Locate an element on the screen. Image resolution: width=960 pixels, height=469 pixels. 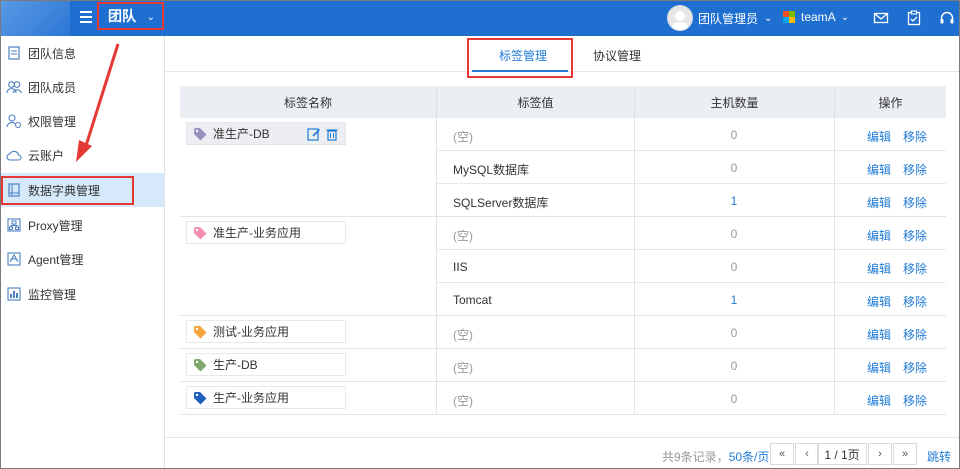
active-tab-indicator is located at coordinates (520, 71).